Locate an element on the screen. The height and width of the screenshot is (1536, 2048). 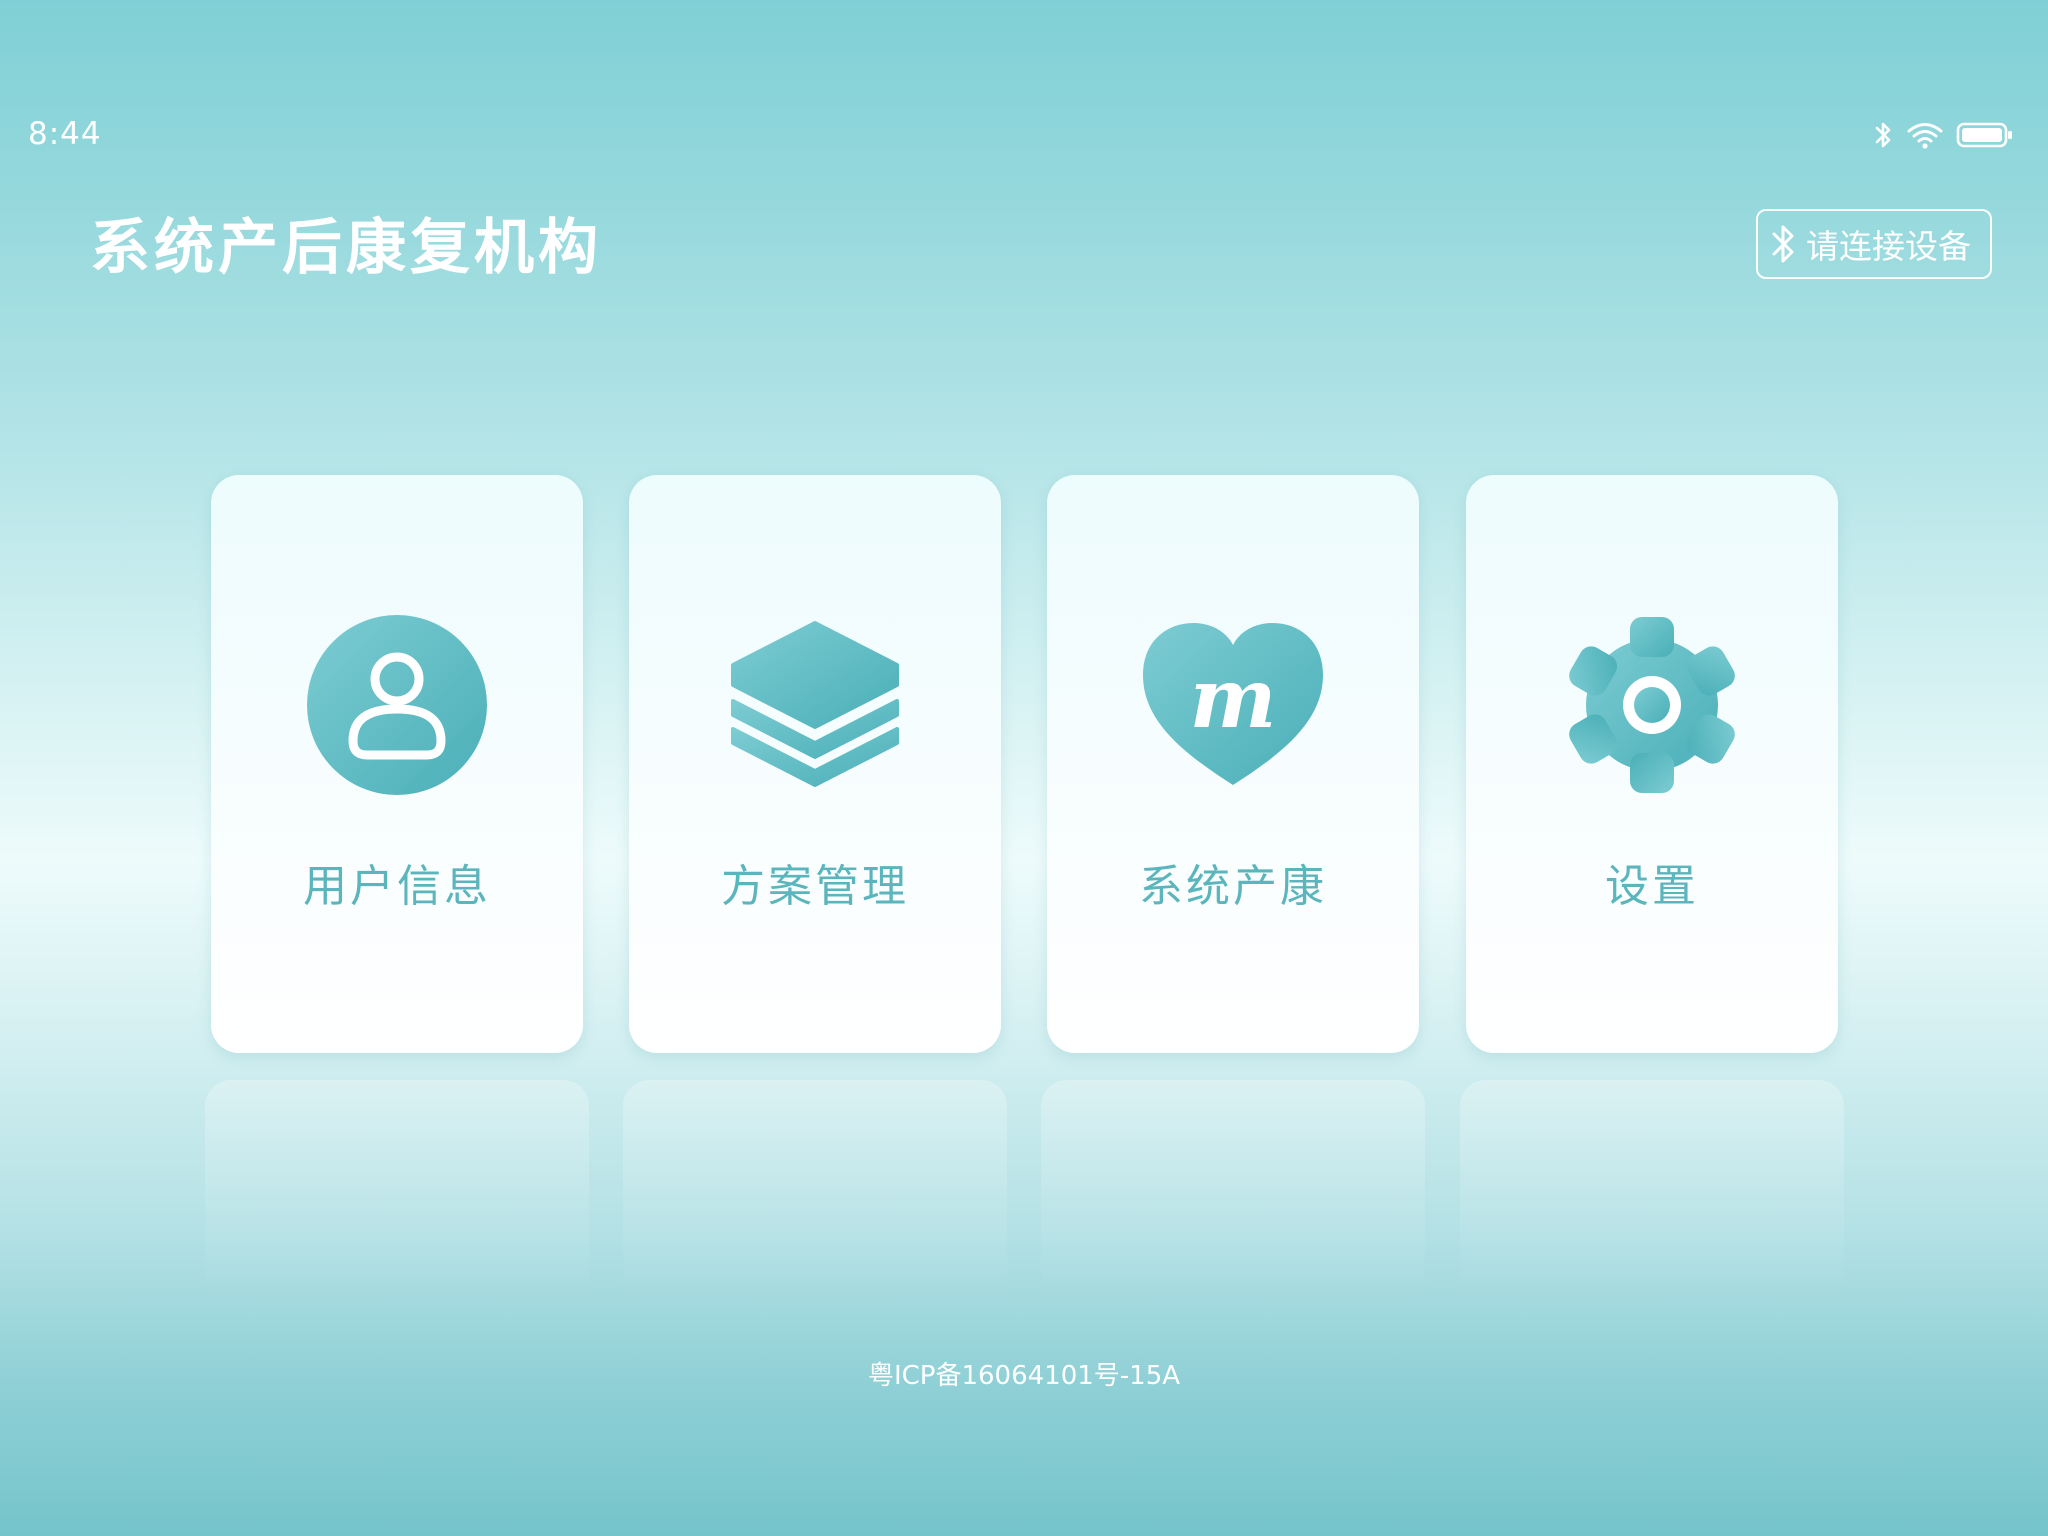
wifi-icon is located at coordinates (1925, 136).